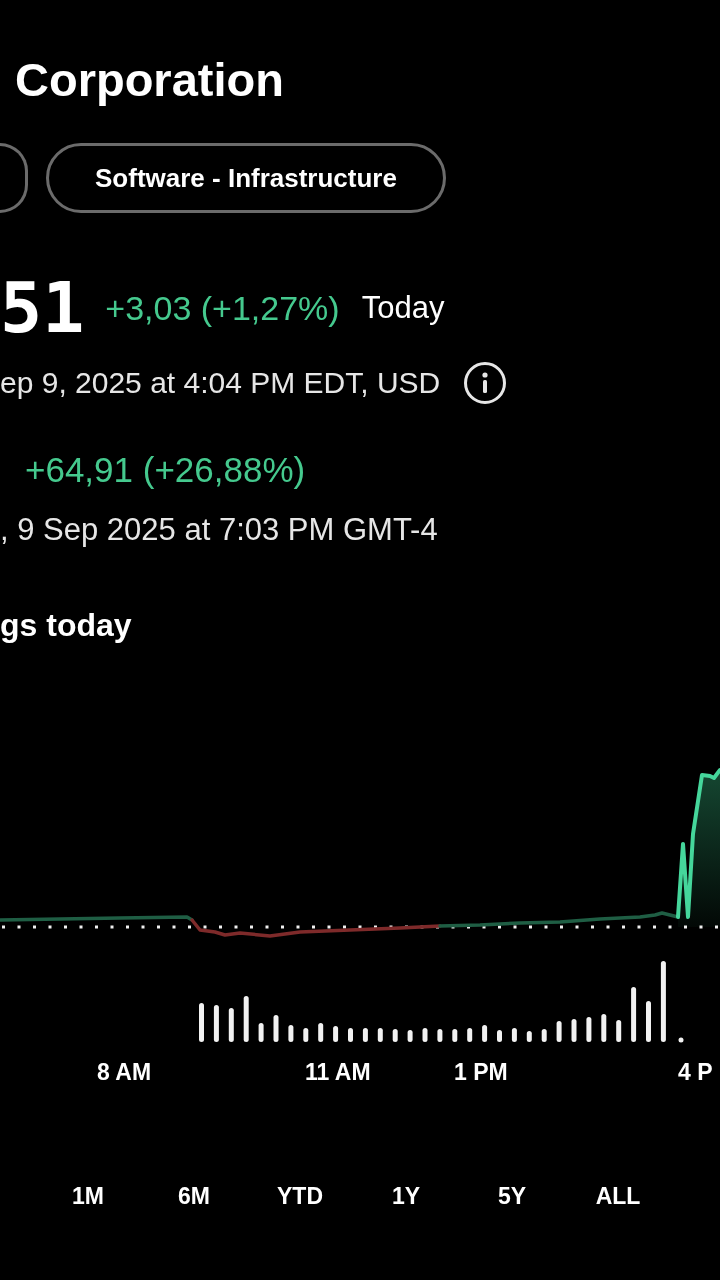 Image resolution: width=720 pixels, height=1280 pixels. I want to click on company-name: Corporation, so click(149, 80).